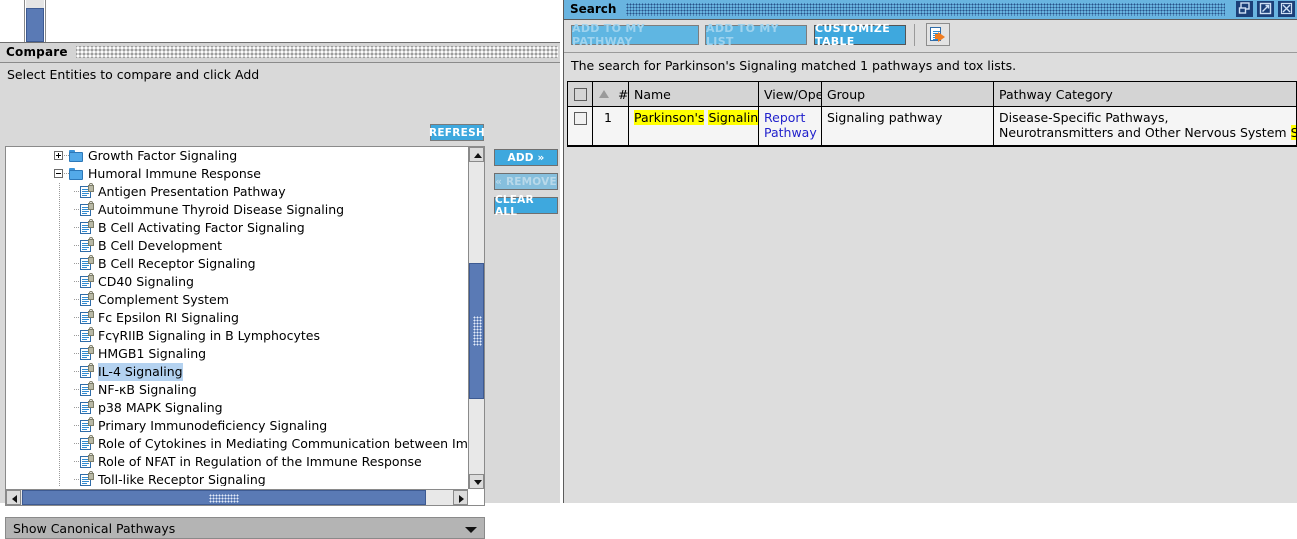 This screenshot has height=539, width=1297. I want to click on tree-item: NF-κB Signaling, so click(237, 390).